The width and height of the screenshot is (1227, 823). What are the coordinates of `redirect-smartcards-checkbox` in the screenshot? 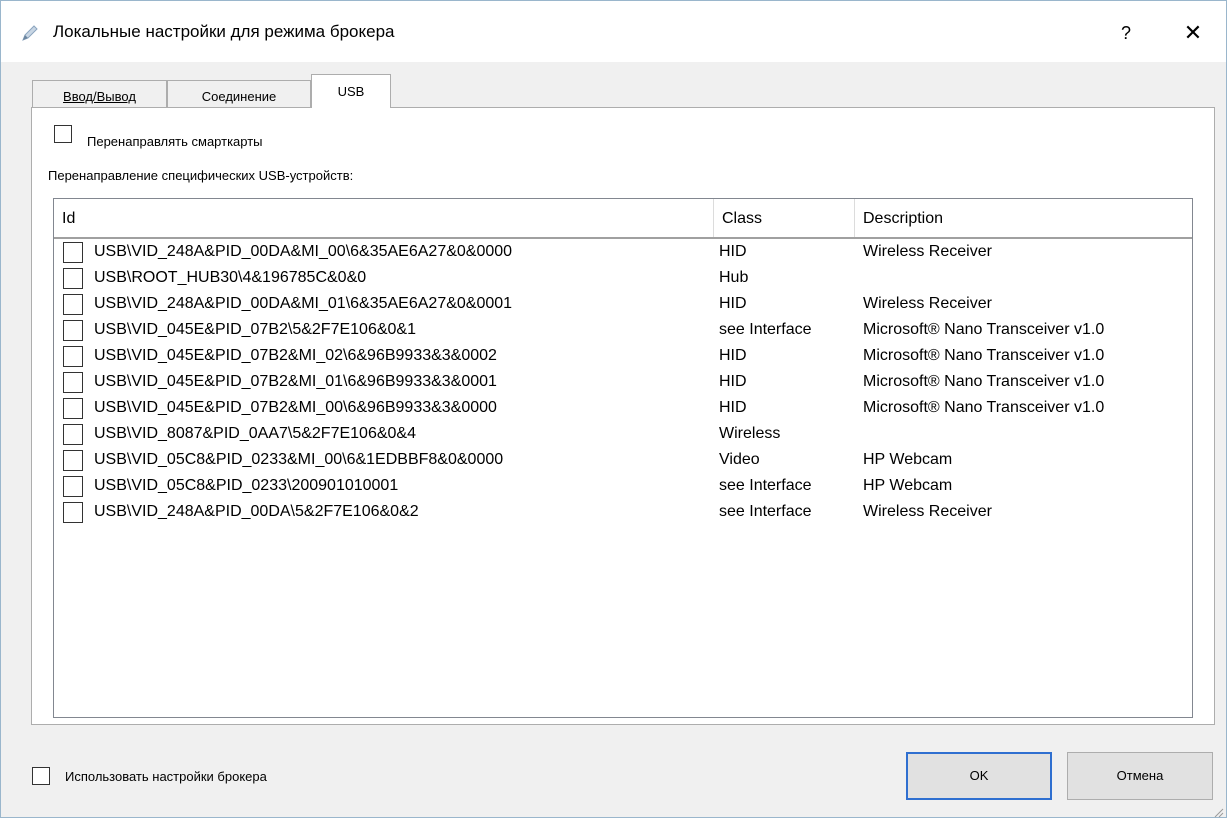 It's located at (63, 134).